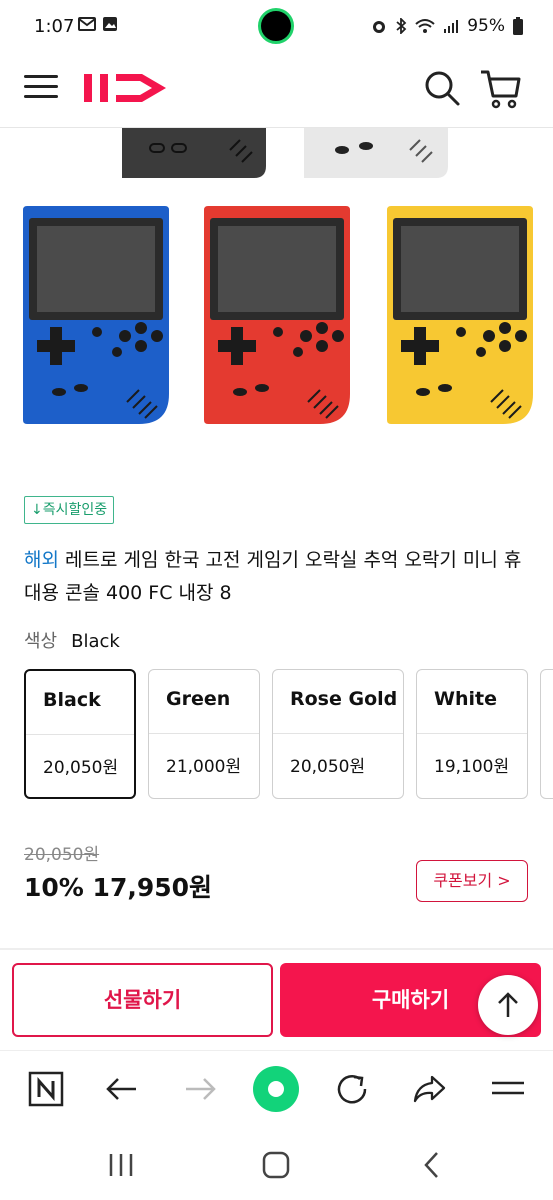 The width and height of the screenshot is (553, 1200). What do you see at coordinates (128, 87) in the screenshot?
I see `11st-logo` at bounding box center [128, 87].